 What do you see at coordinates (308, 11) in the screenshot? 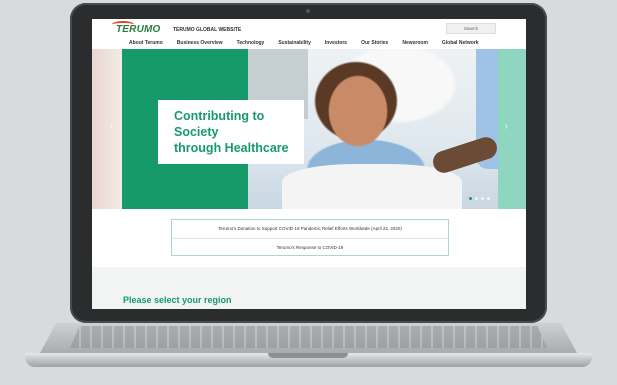
I see `webcam` at bounding box center [308, 11].